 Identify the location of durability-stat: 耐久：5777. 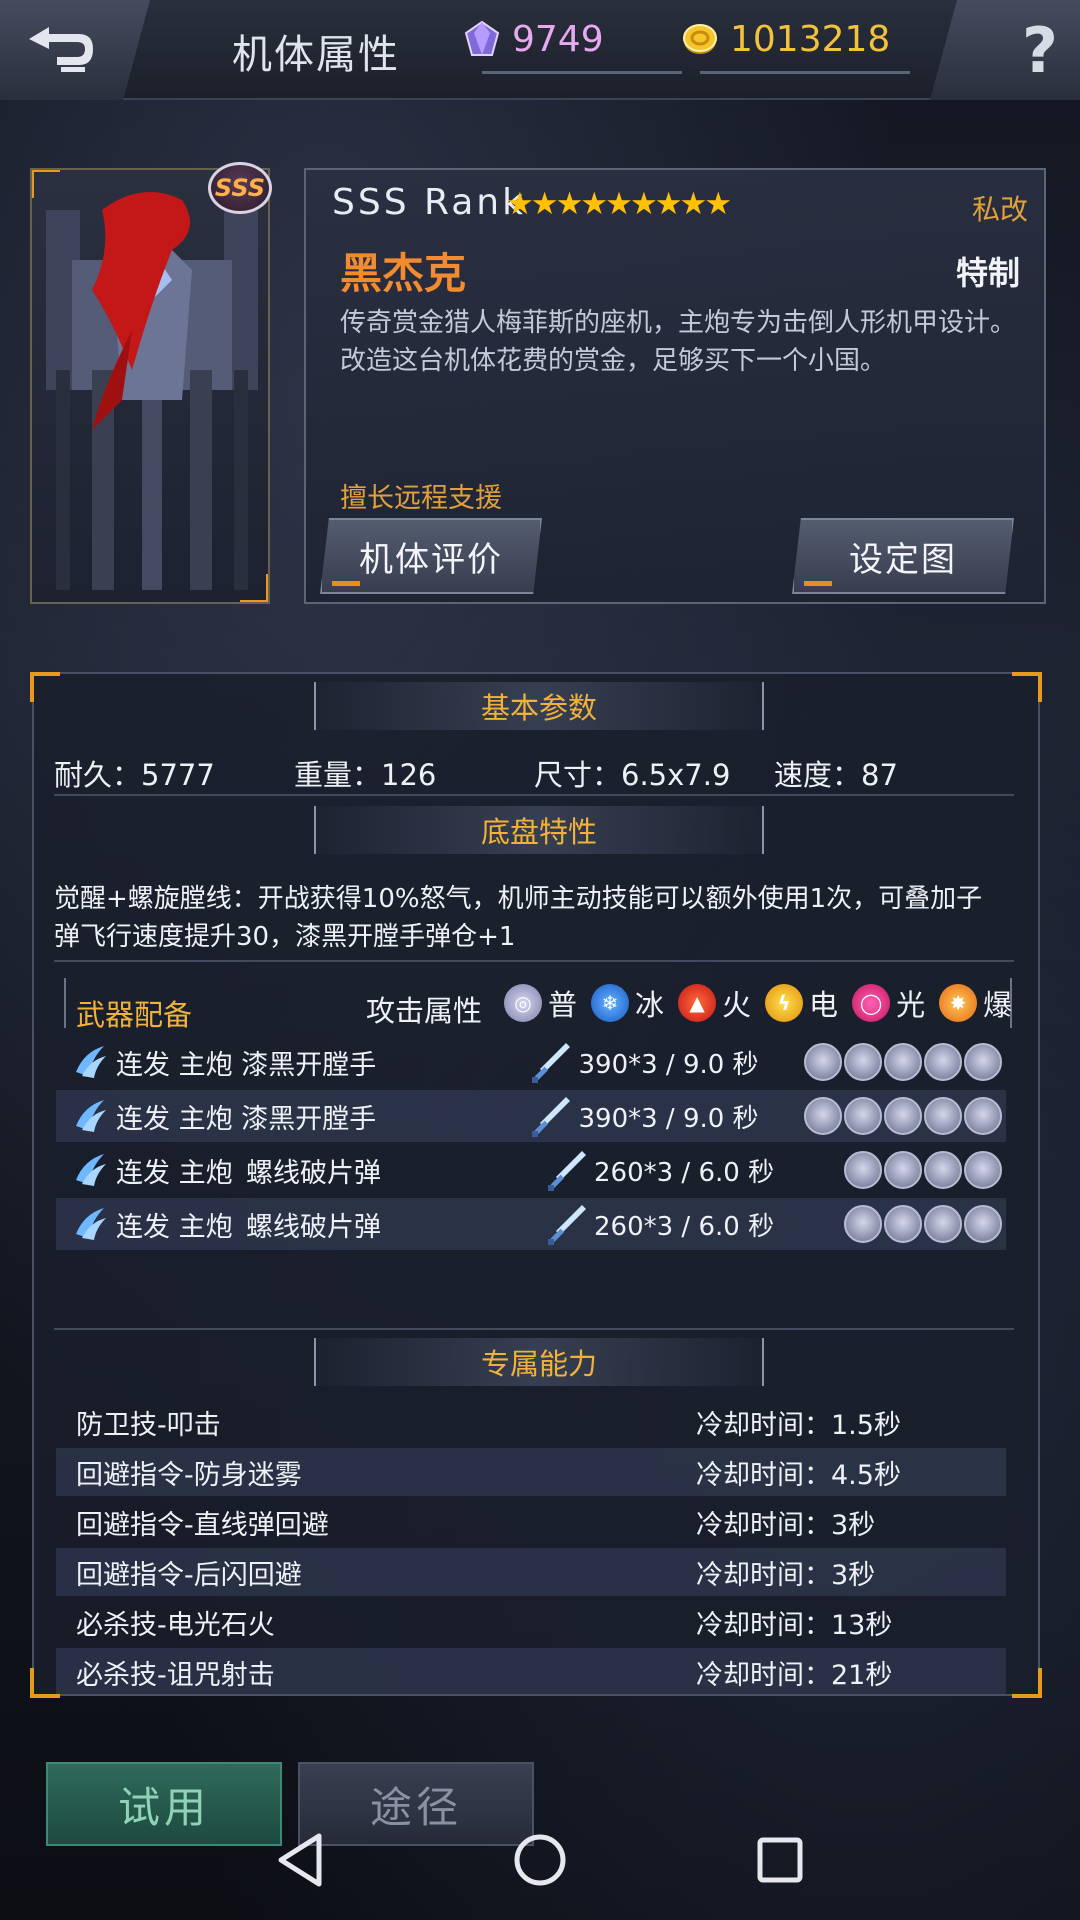
(134, 775).